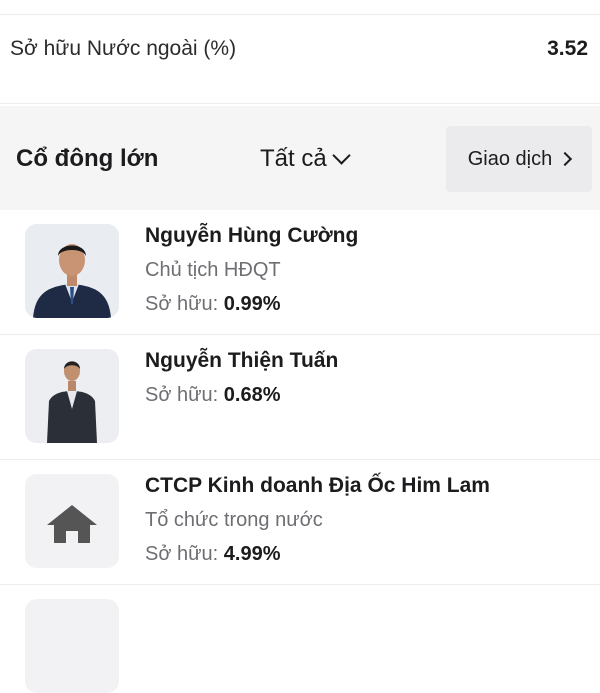 This screenshot has height=693, width=600. I want to click on foreign-ownership-value: 3.52, so click(567, 48).